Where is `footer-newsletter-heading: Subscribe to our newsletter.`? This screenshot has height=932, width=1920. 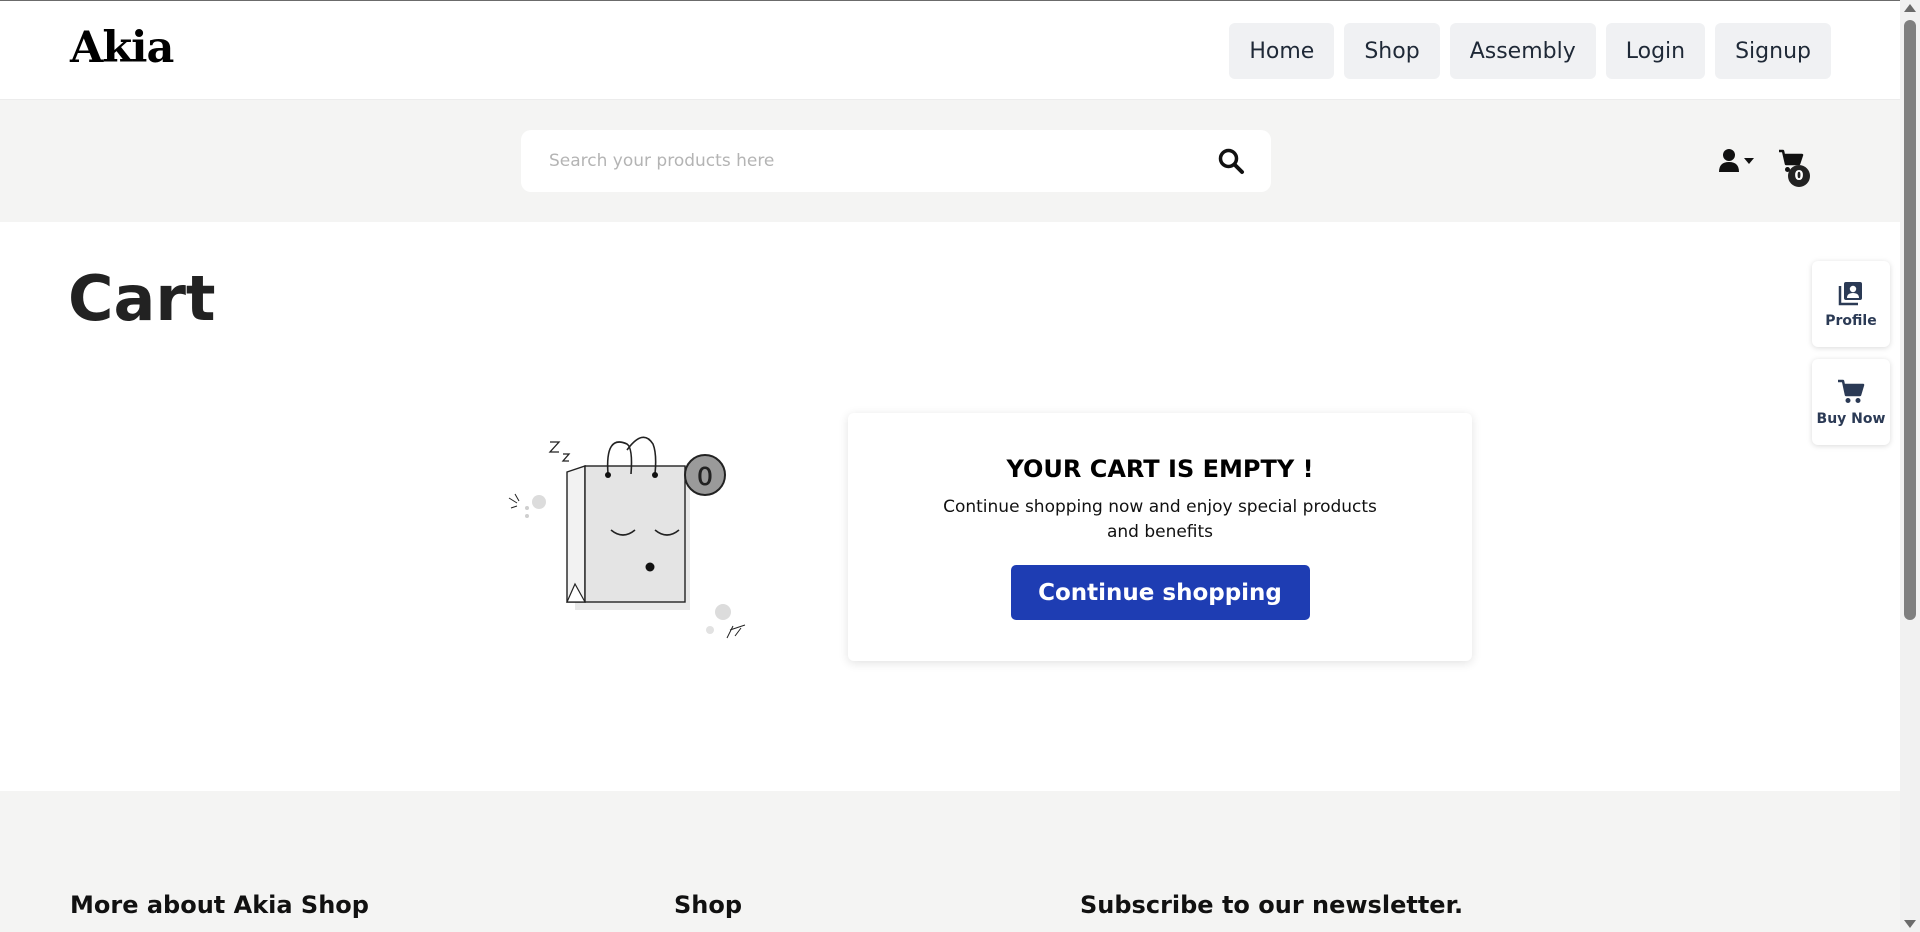
footer-newsletter-heading: Subscribe to our newsletter. is located at coordinates (1272, 905).